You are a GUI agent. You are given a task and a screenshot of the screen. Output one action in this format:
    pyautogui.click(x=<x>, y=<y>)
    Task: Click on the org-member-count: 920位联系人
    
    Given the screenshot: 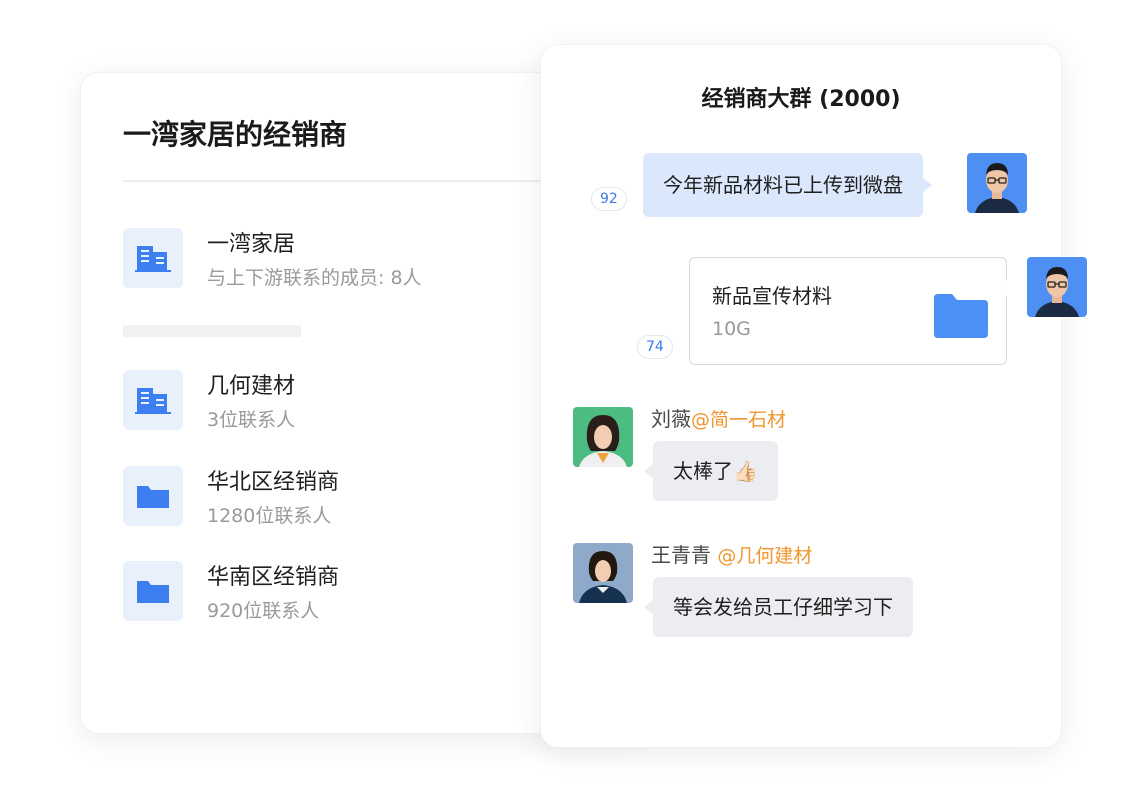 What is the action you would take?
    pyautogui.click(x=263, y=611)
    